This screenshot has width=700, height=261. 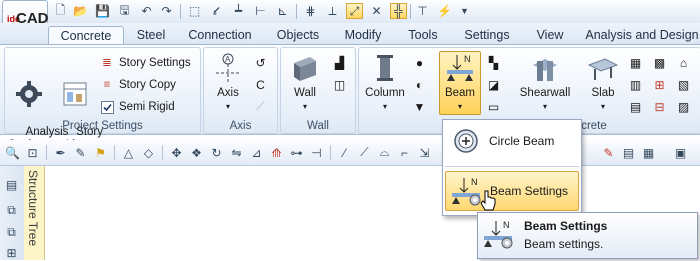 I want to click on semi-rigid-checkbox: Semi Rigid, so click(x=137, y=107).